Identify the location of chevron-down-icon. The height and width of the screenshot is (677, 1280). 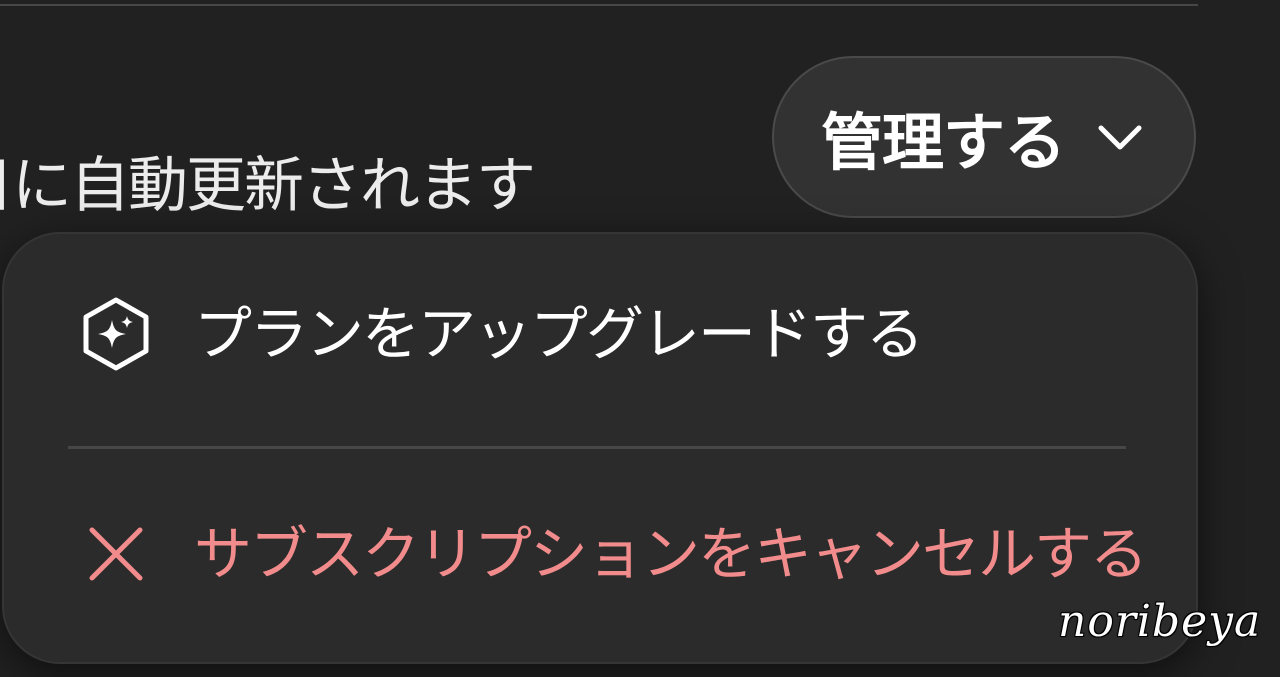
(1120, 137).